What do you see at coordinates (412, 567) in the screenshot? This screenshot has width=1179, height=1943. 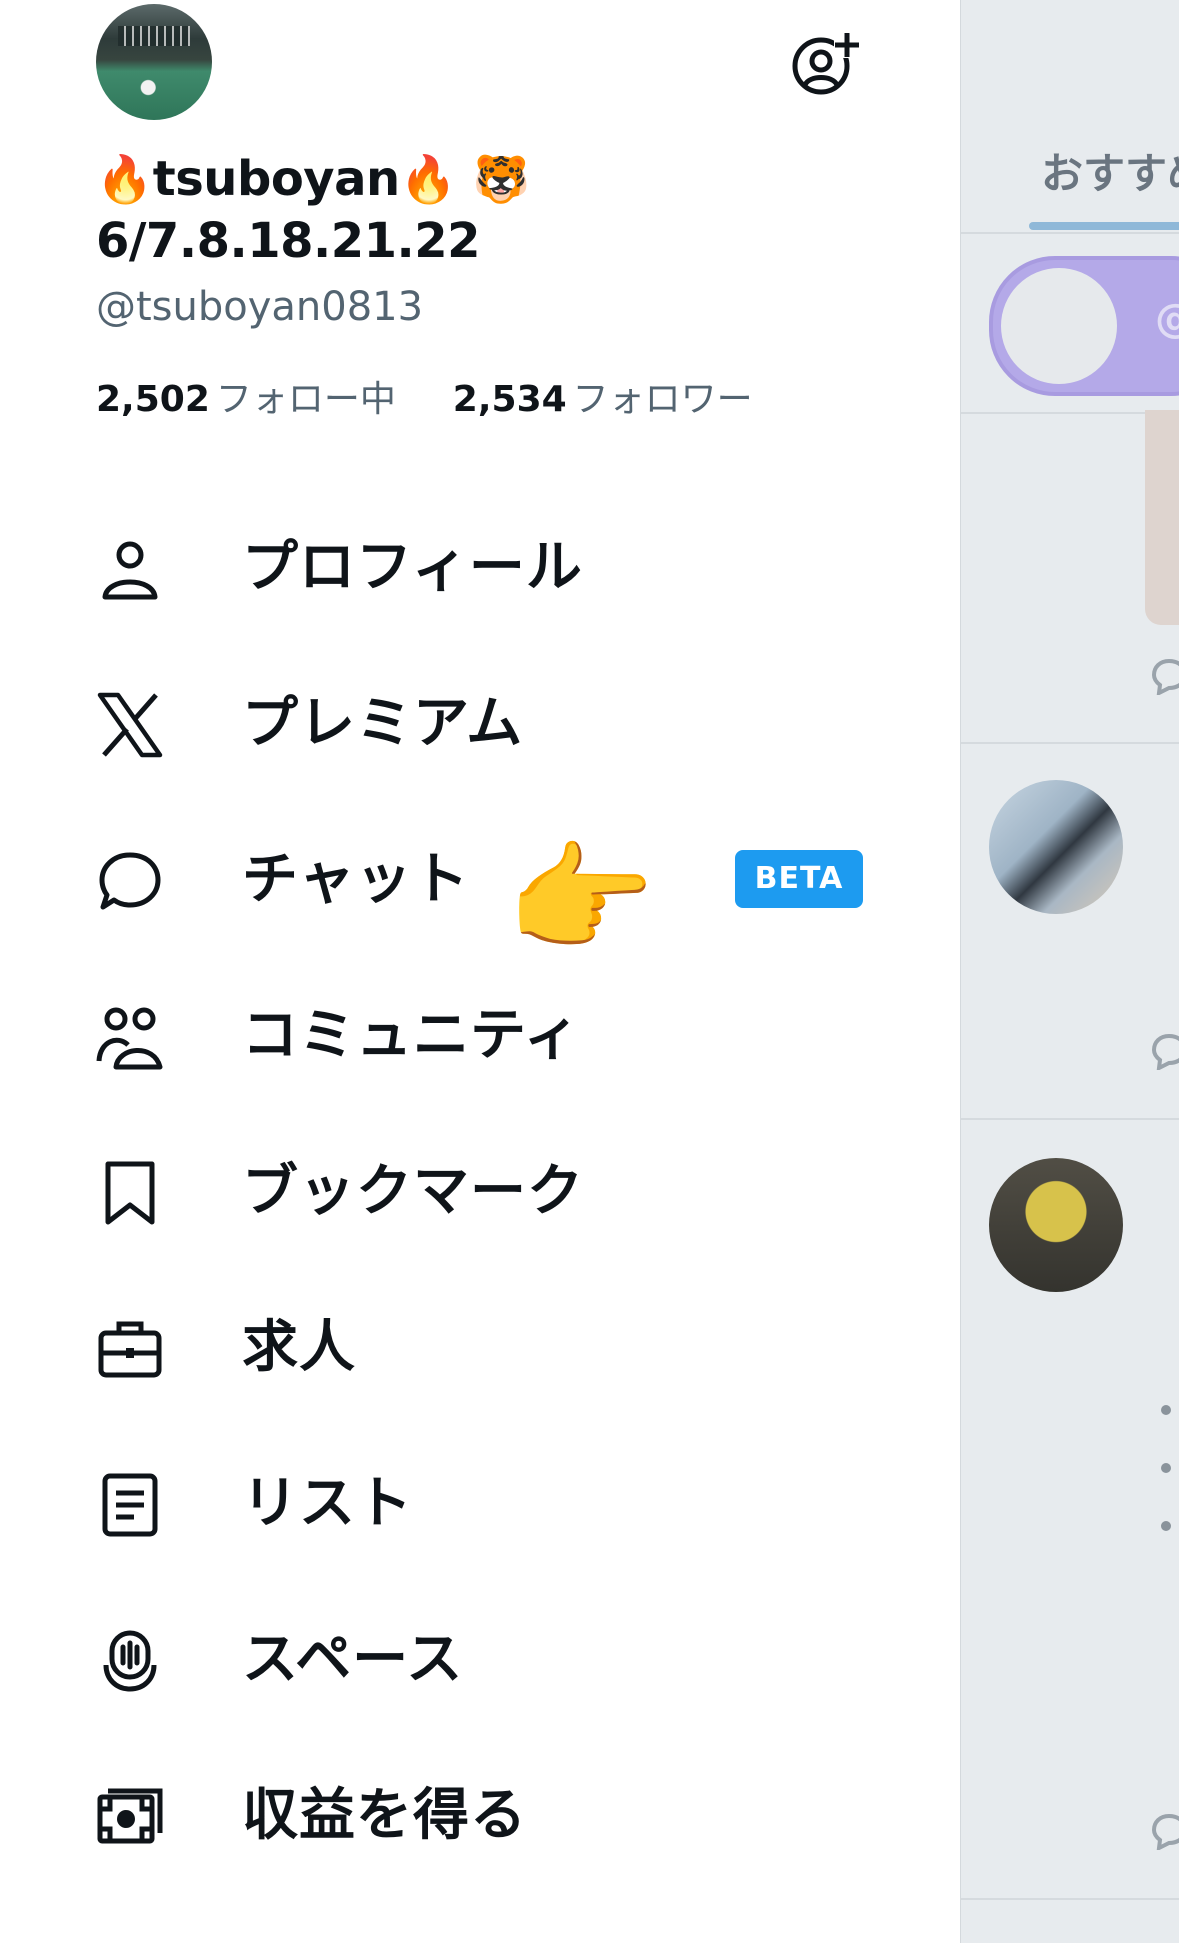 I see `menu-label-profile: プロフィール` at bounding box center [412, 567].